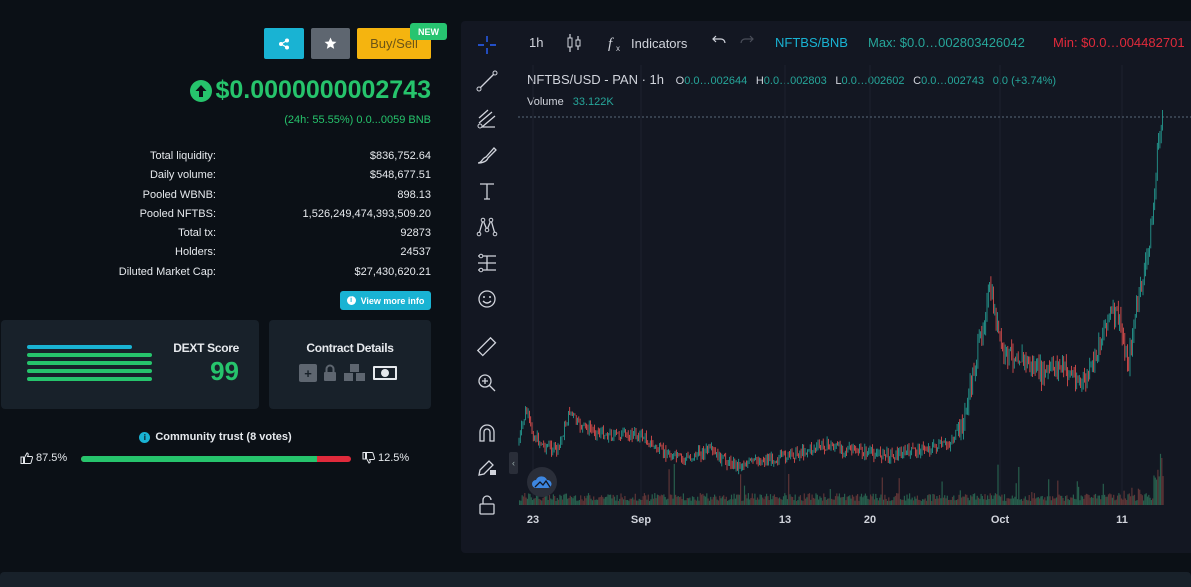  What do you see at coordinates (719, 42) in the screenshot?
I see `undo-button` at bounding box center [719, 42].